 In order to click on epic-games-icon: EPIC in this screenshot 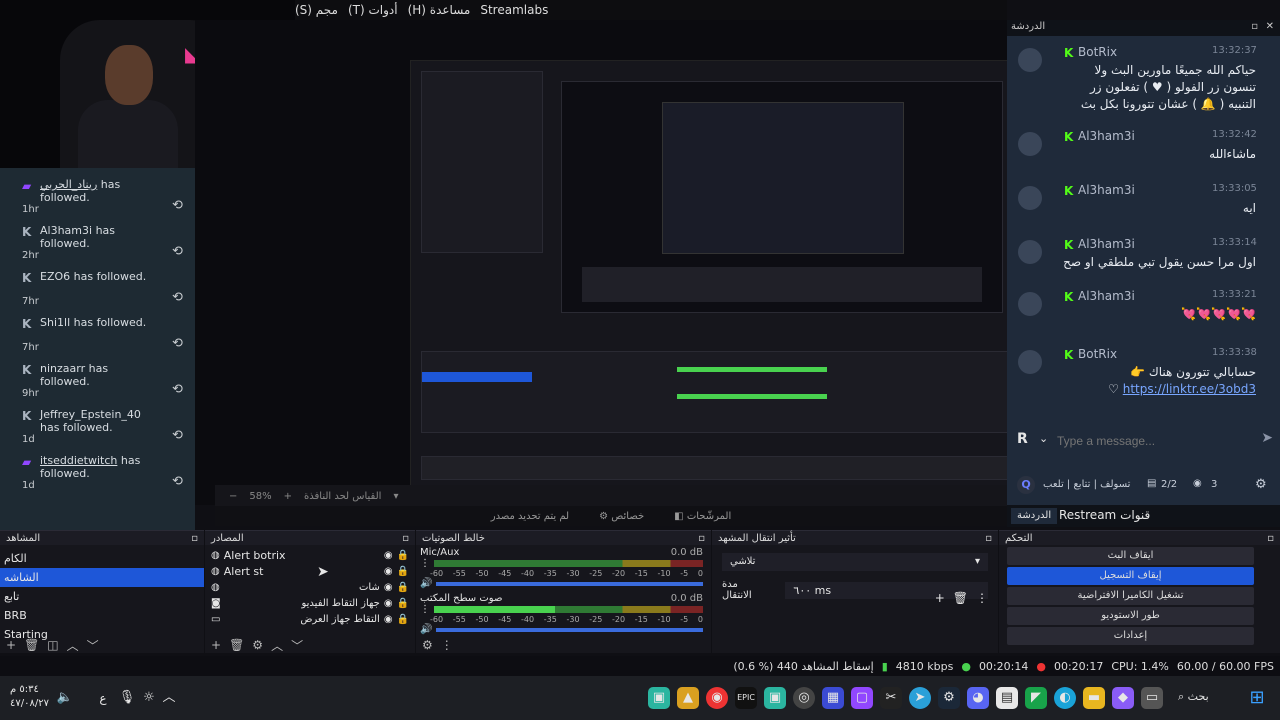, I will do `click(746, 698)`.